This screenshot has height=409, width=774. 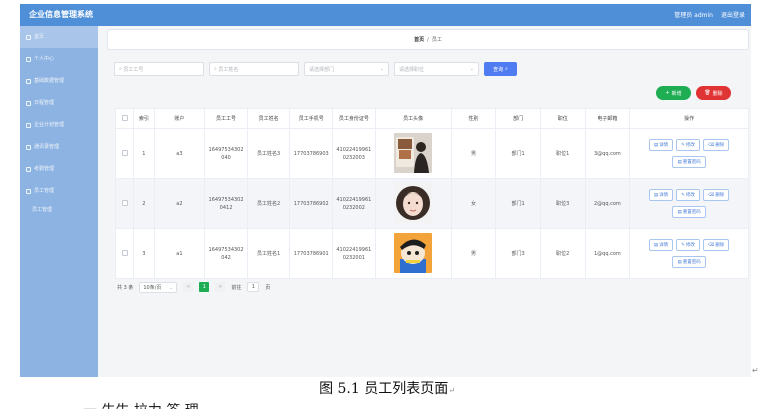 What do you see at coordinates (188, 287) in the screenshot?
I see `prev-page-button: <` at bounding box center [188, 287].